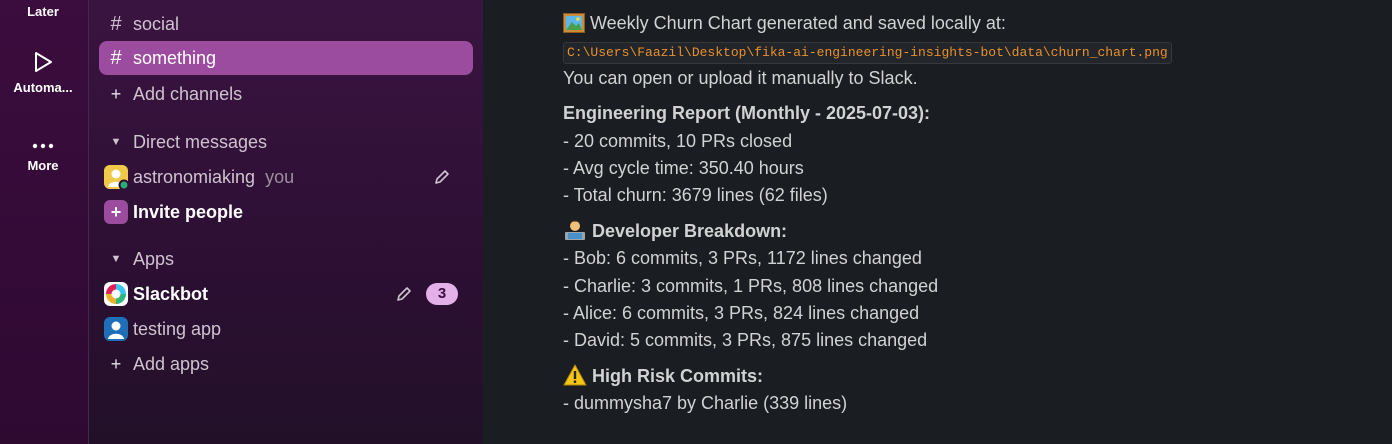  I want to click on rail-more-label: More, so click(43, 165).